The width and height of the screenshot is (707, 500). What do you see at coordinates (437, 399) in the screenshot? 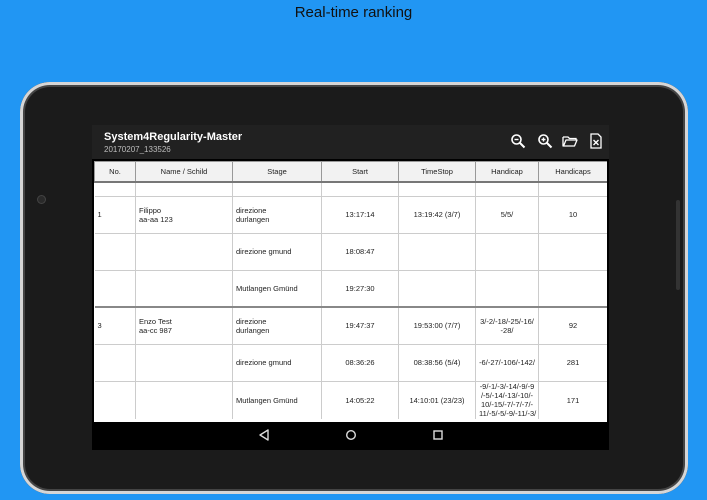
I see `cell-timestop: 14:10:01 (23/23)` at bounding box center [437, 399].